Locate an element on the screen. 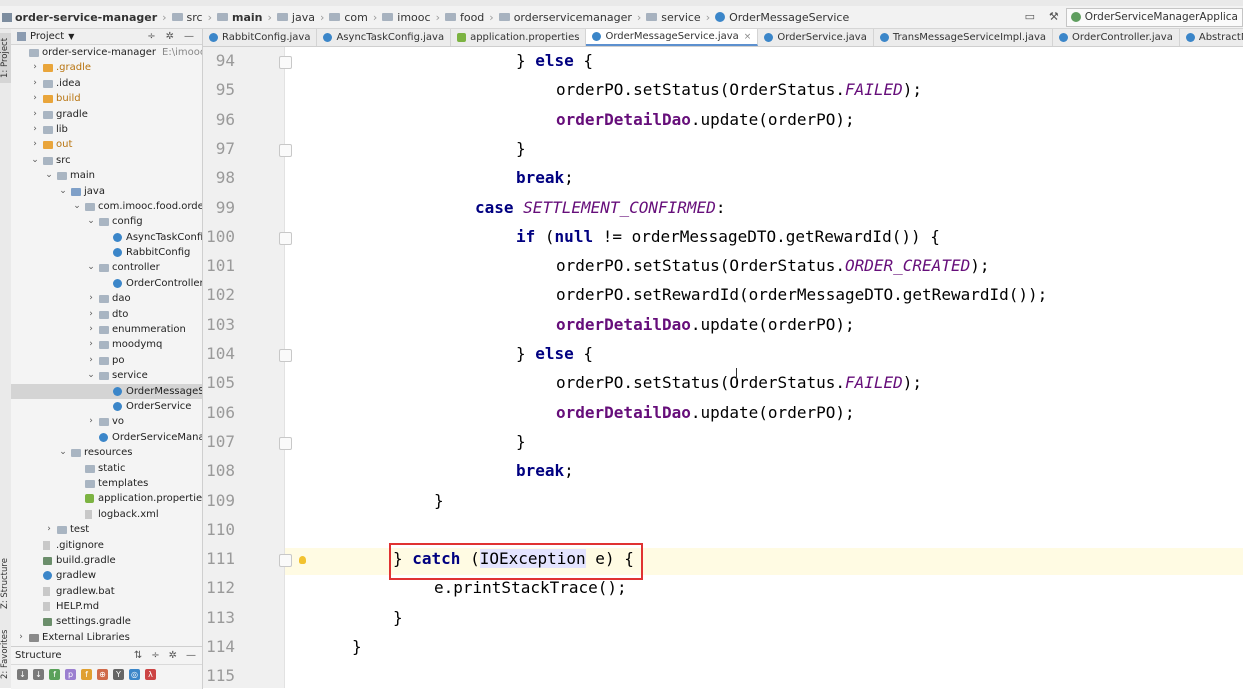  breadcrumb-item: main is located at coordinates (240, 17).